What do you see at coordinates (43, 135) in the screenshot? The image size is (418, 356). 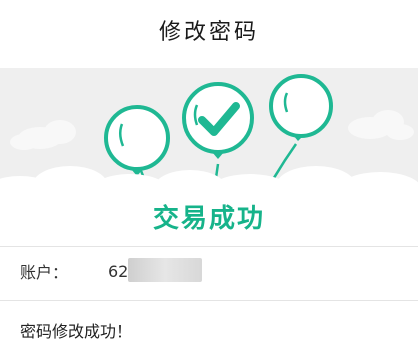 I see `cloud-decoration-left` at bounding box center [43, 135].